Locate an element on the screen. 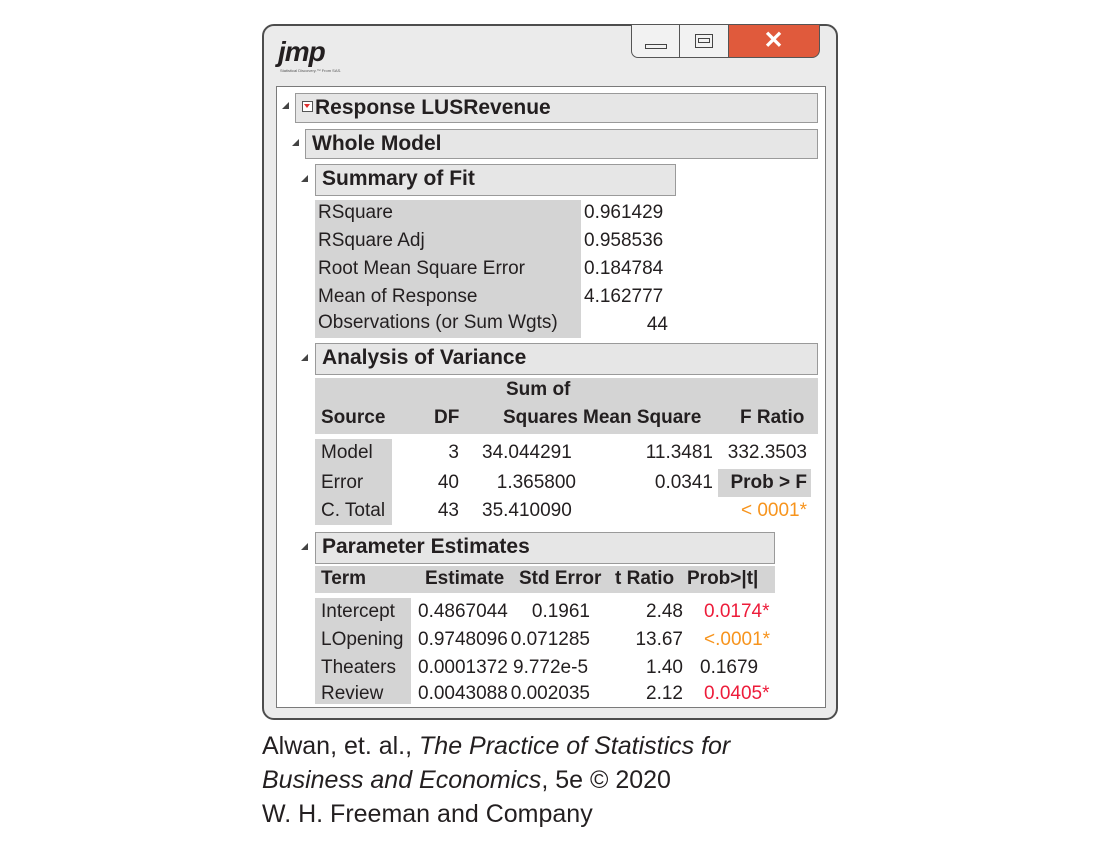  summary-value: 44 is located at coordinates (657, 324).